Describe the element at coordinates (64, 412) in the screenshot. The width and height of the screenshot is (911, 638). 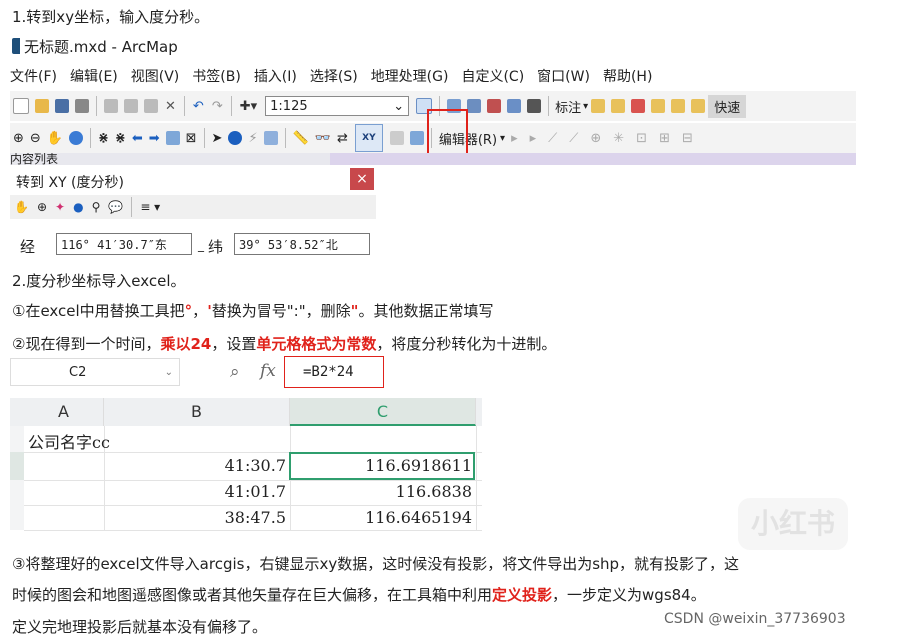
I see `column-header-a: A` at that location.